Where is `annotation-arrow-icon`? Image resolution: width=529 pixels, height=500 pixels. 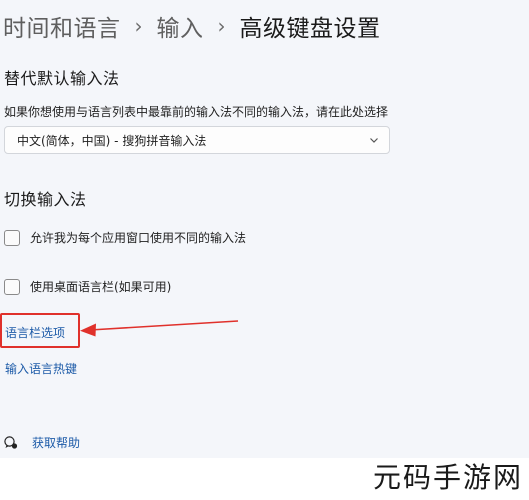
annotation-arrow-icon is located at coordinates (159, 328).